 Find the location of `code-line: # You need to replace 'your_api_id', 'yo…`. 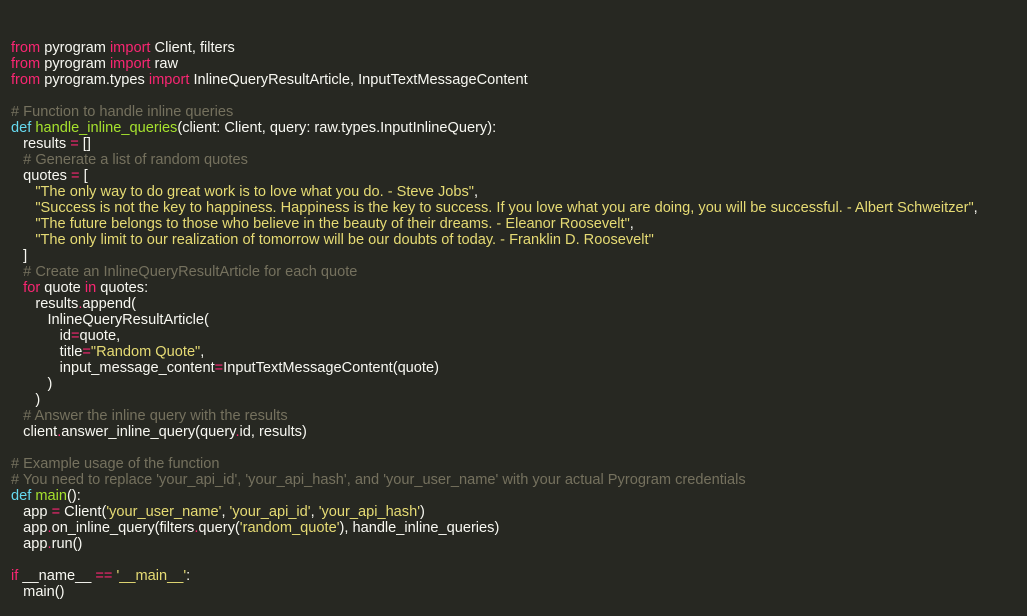

code-line: # You need to replace 'your_api_id', 'yo… is located at coordinates (519, 480).